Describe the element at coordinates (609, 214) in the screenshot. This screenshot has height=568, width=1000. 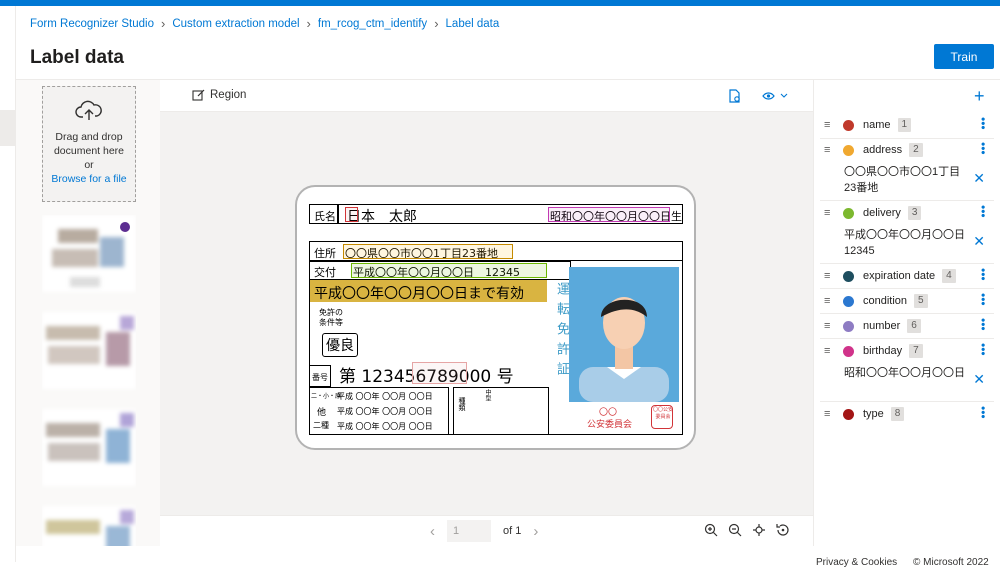
I see `birthday-label-region` at that location.